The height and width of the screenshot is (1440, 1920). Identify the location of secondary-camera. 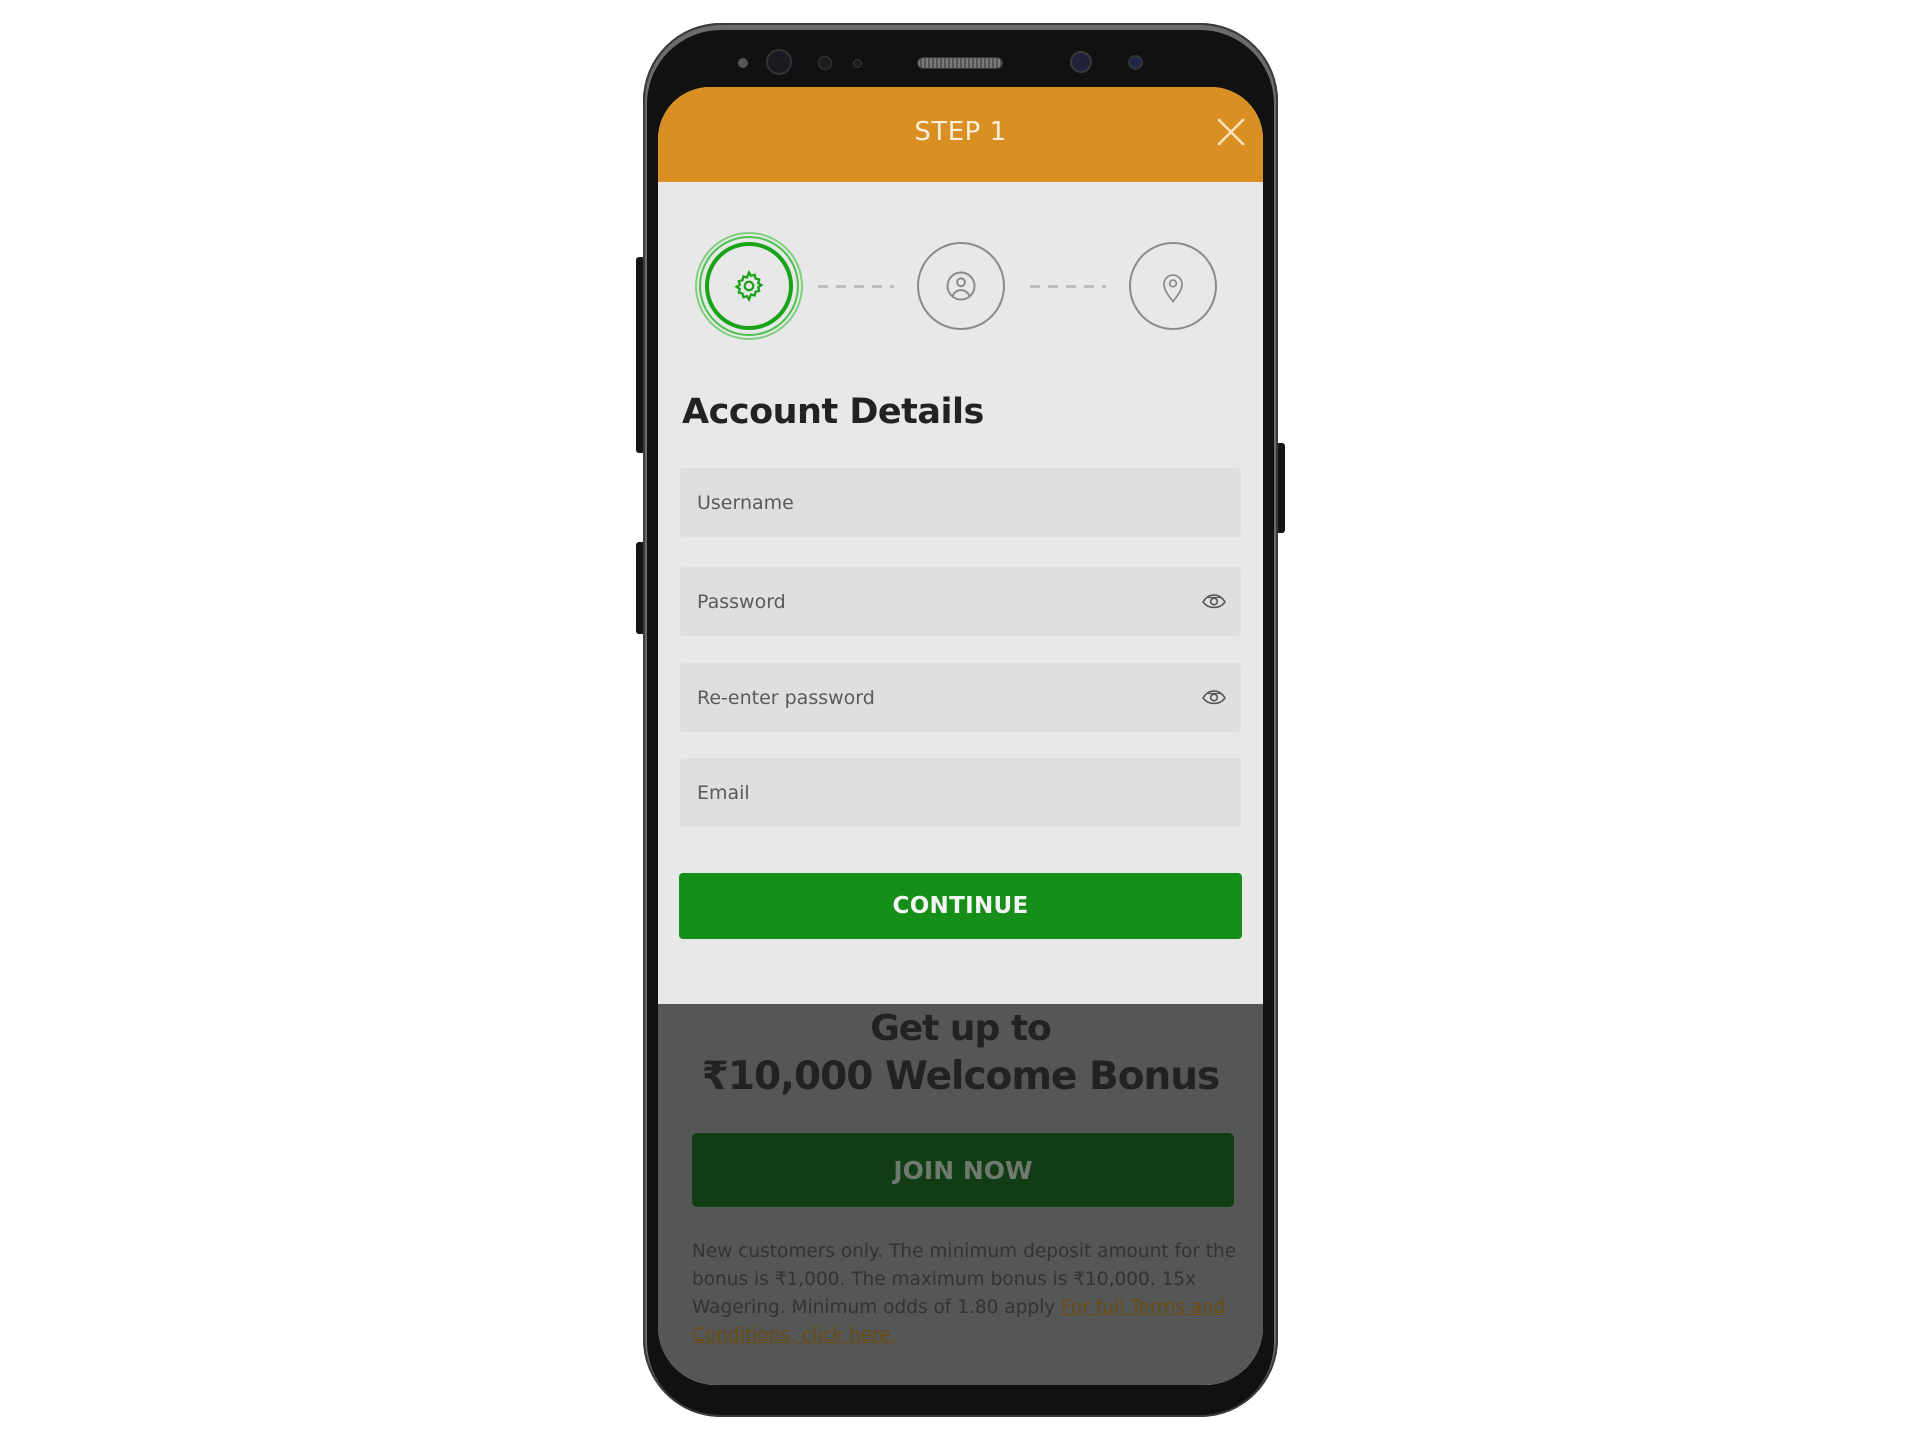
(1135, 62).